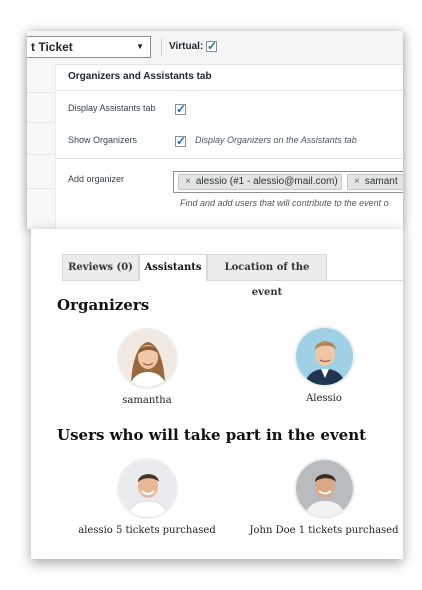 The image size is (422, 590). What do you see at coordinates (52, 47) in the screenshot?
I see `product-type-value: t Ticket` at bounding box center [52, 47].